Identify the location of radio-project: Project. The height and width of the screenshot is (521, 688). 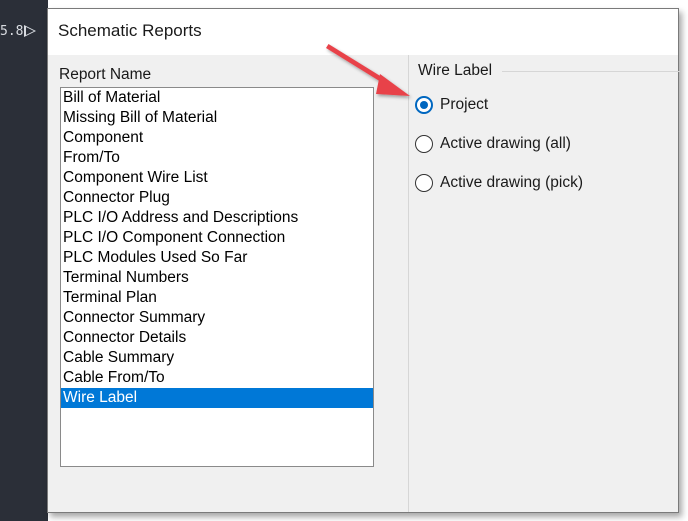
(451, 105).